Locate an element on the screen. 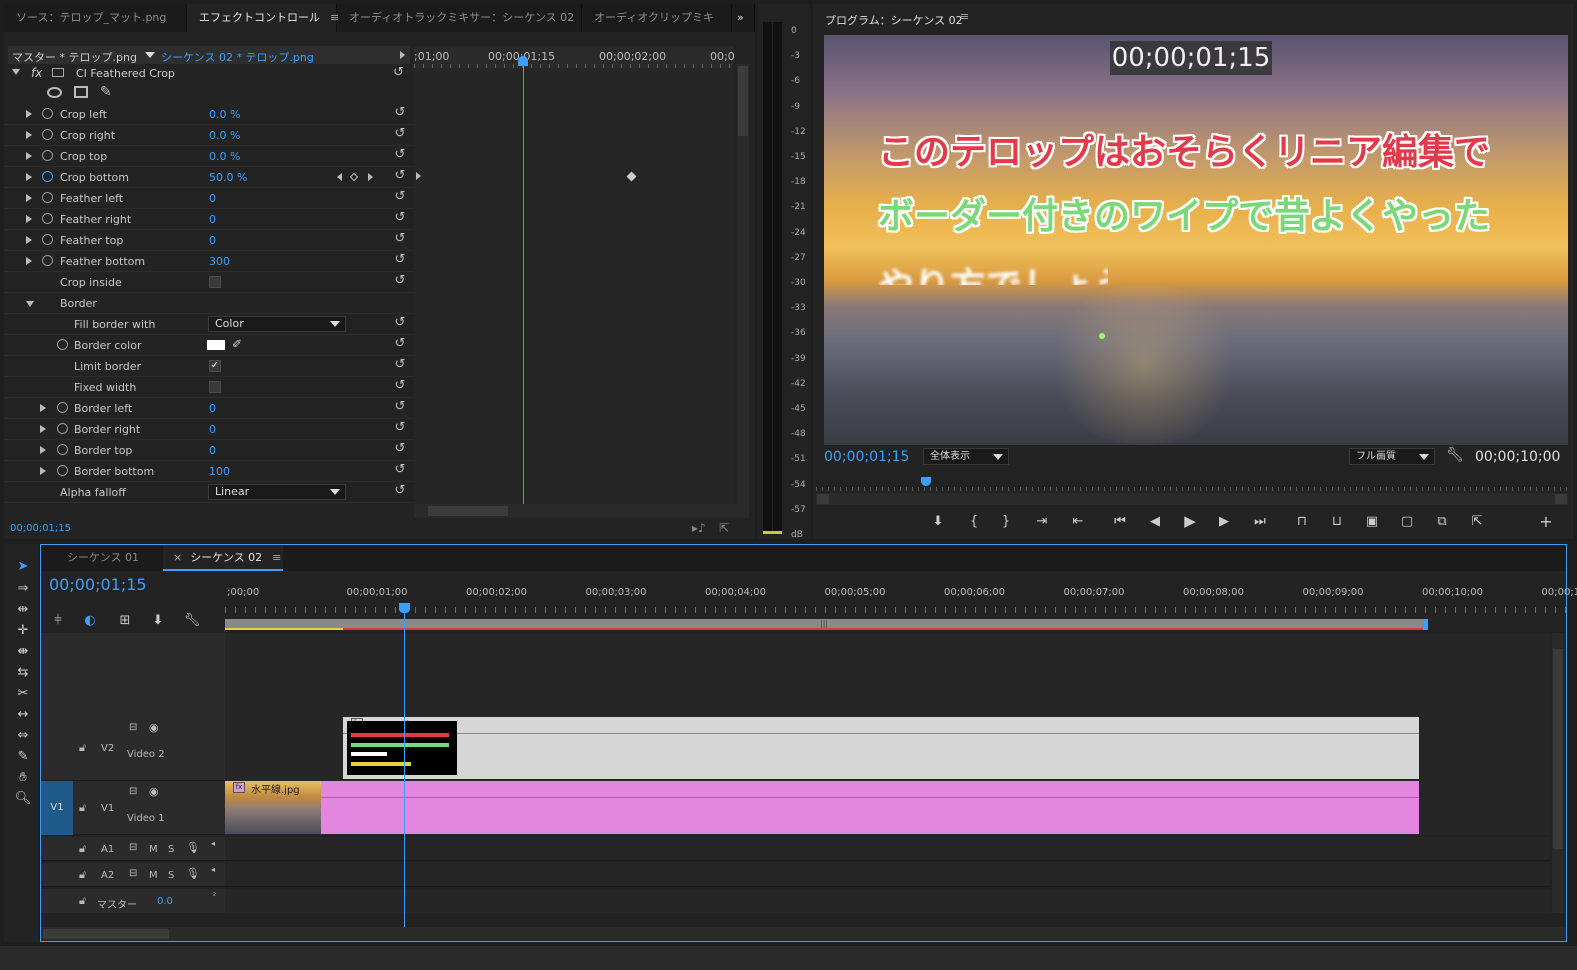 The height and width of the screenshot is (970, 1577). wrench-icon: 🔧︎ is located at coordinates (1455, 455).